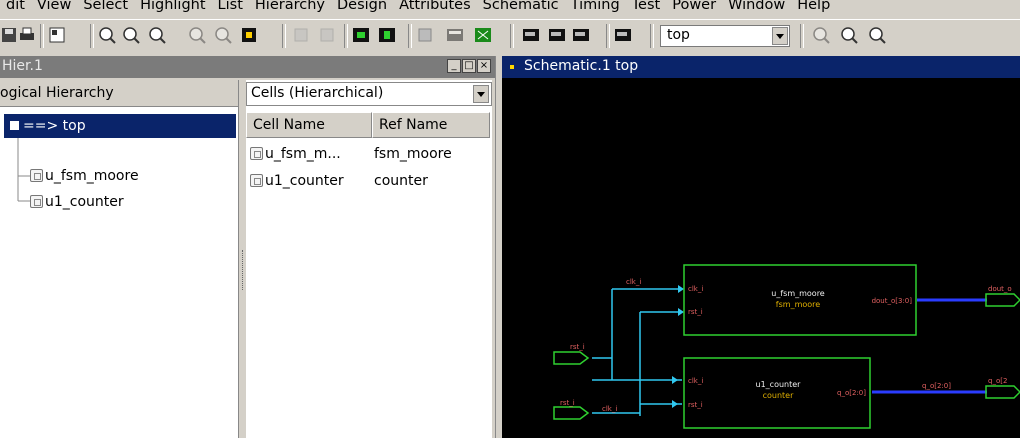 The height and width of the screenshot is (438, 1020). Describe the element at coordinates (401, 181) in the screenshot. I see `ref-name: counter` at that location.